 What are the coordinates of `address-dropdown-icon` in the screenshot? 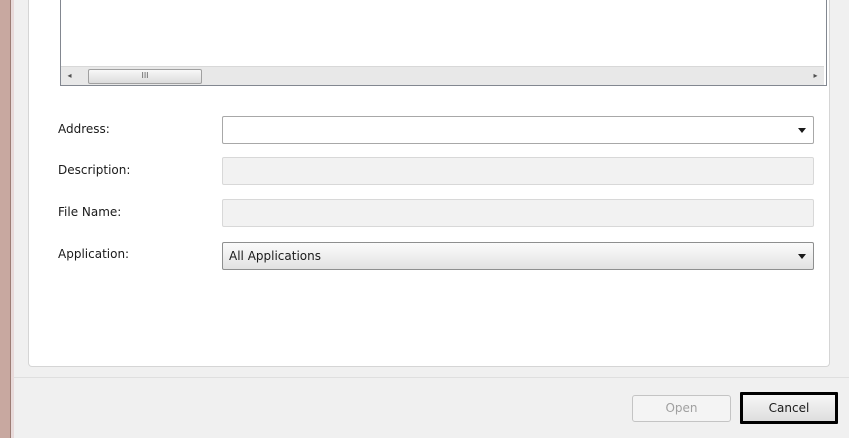 It's located at (802, 130).